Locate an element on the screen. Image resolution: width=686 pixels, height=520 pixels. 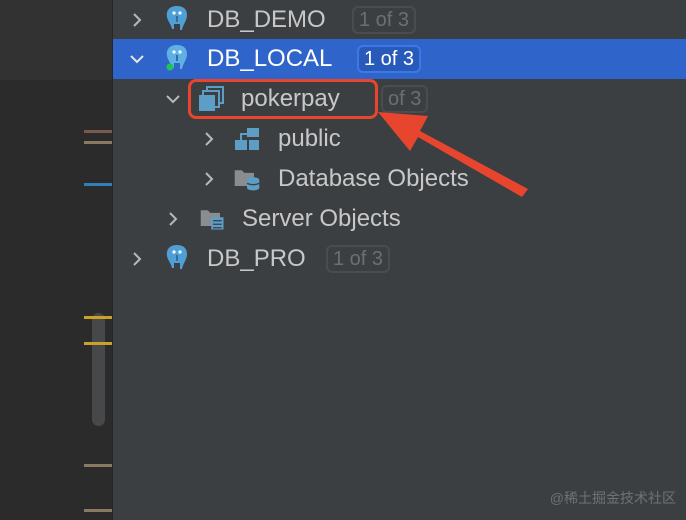
node-label: Server Objects is located at coordinates (321, 218).